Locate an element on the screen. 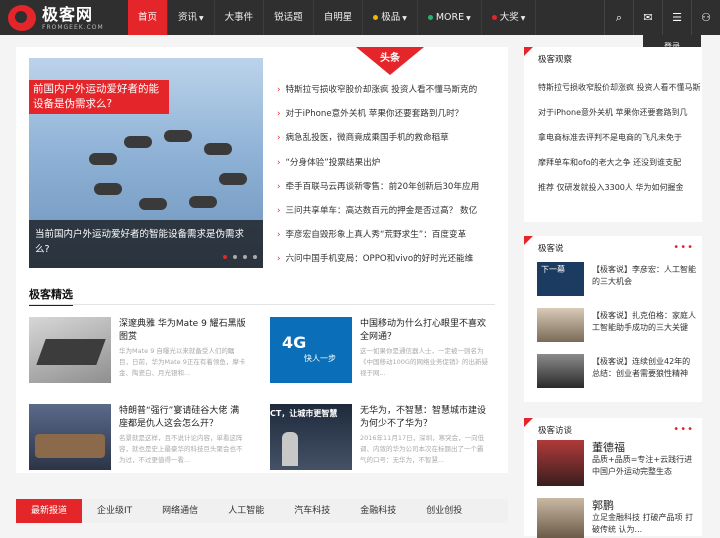  search-icon: ⌕ is located at coordinates (618, 17).